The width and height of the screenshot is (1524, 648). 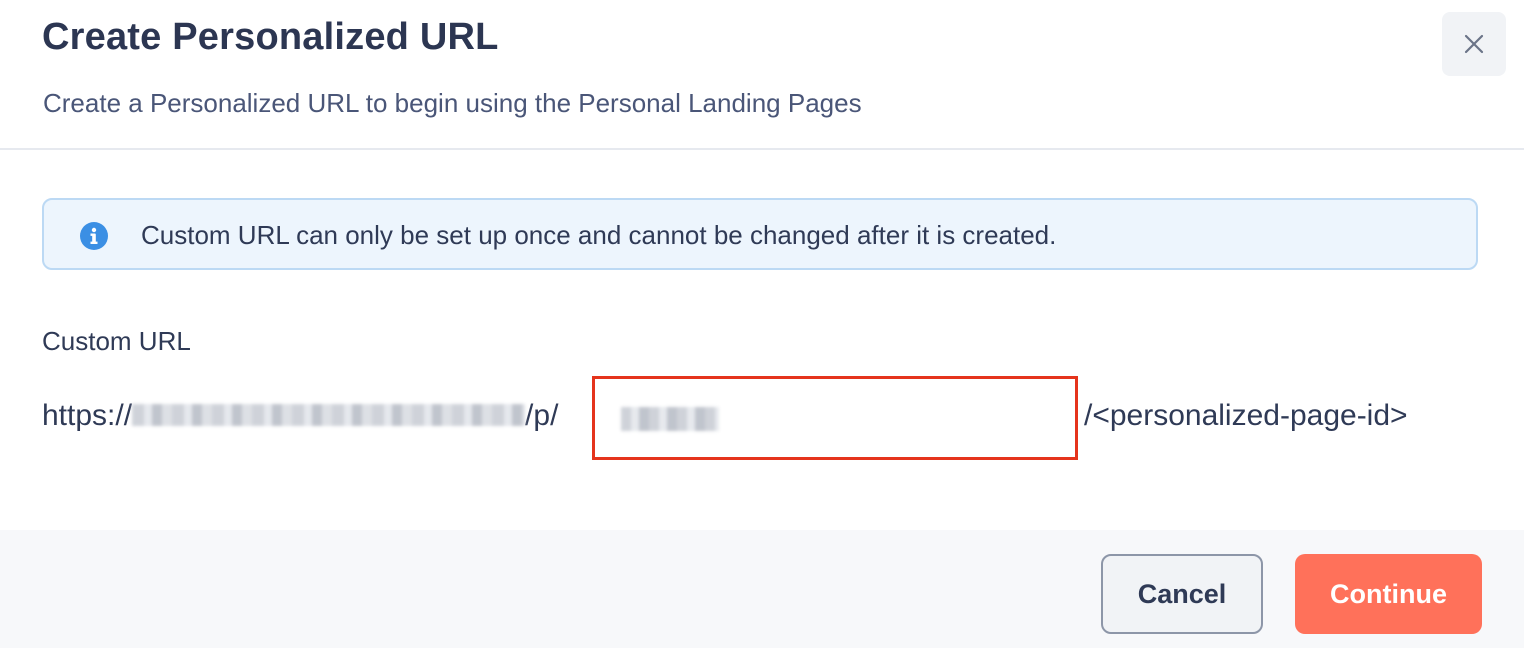 What do you see at coordinates (1182, 594) in the screenshot?
I see `cancel-button: Cancel` at bounding box center [1182, 594].